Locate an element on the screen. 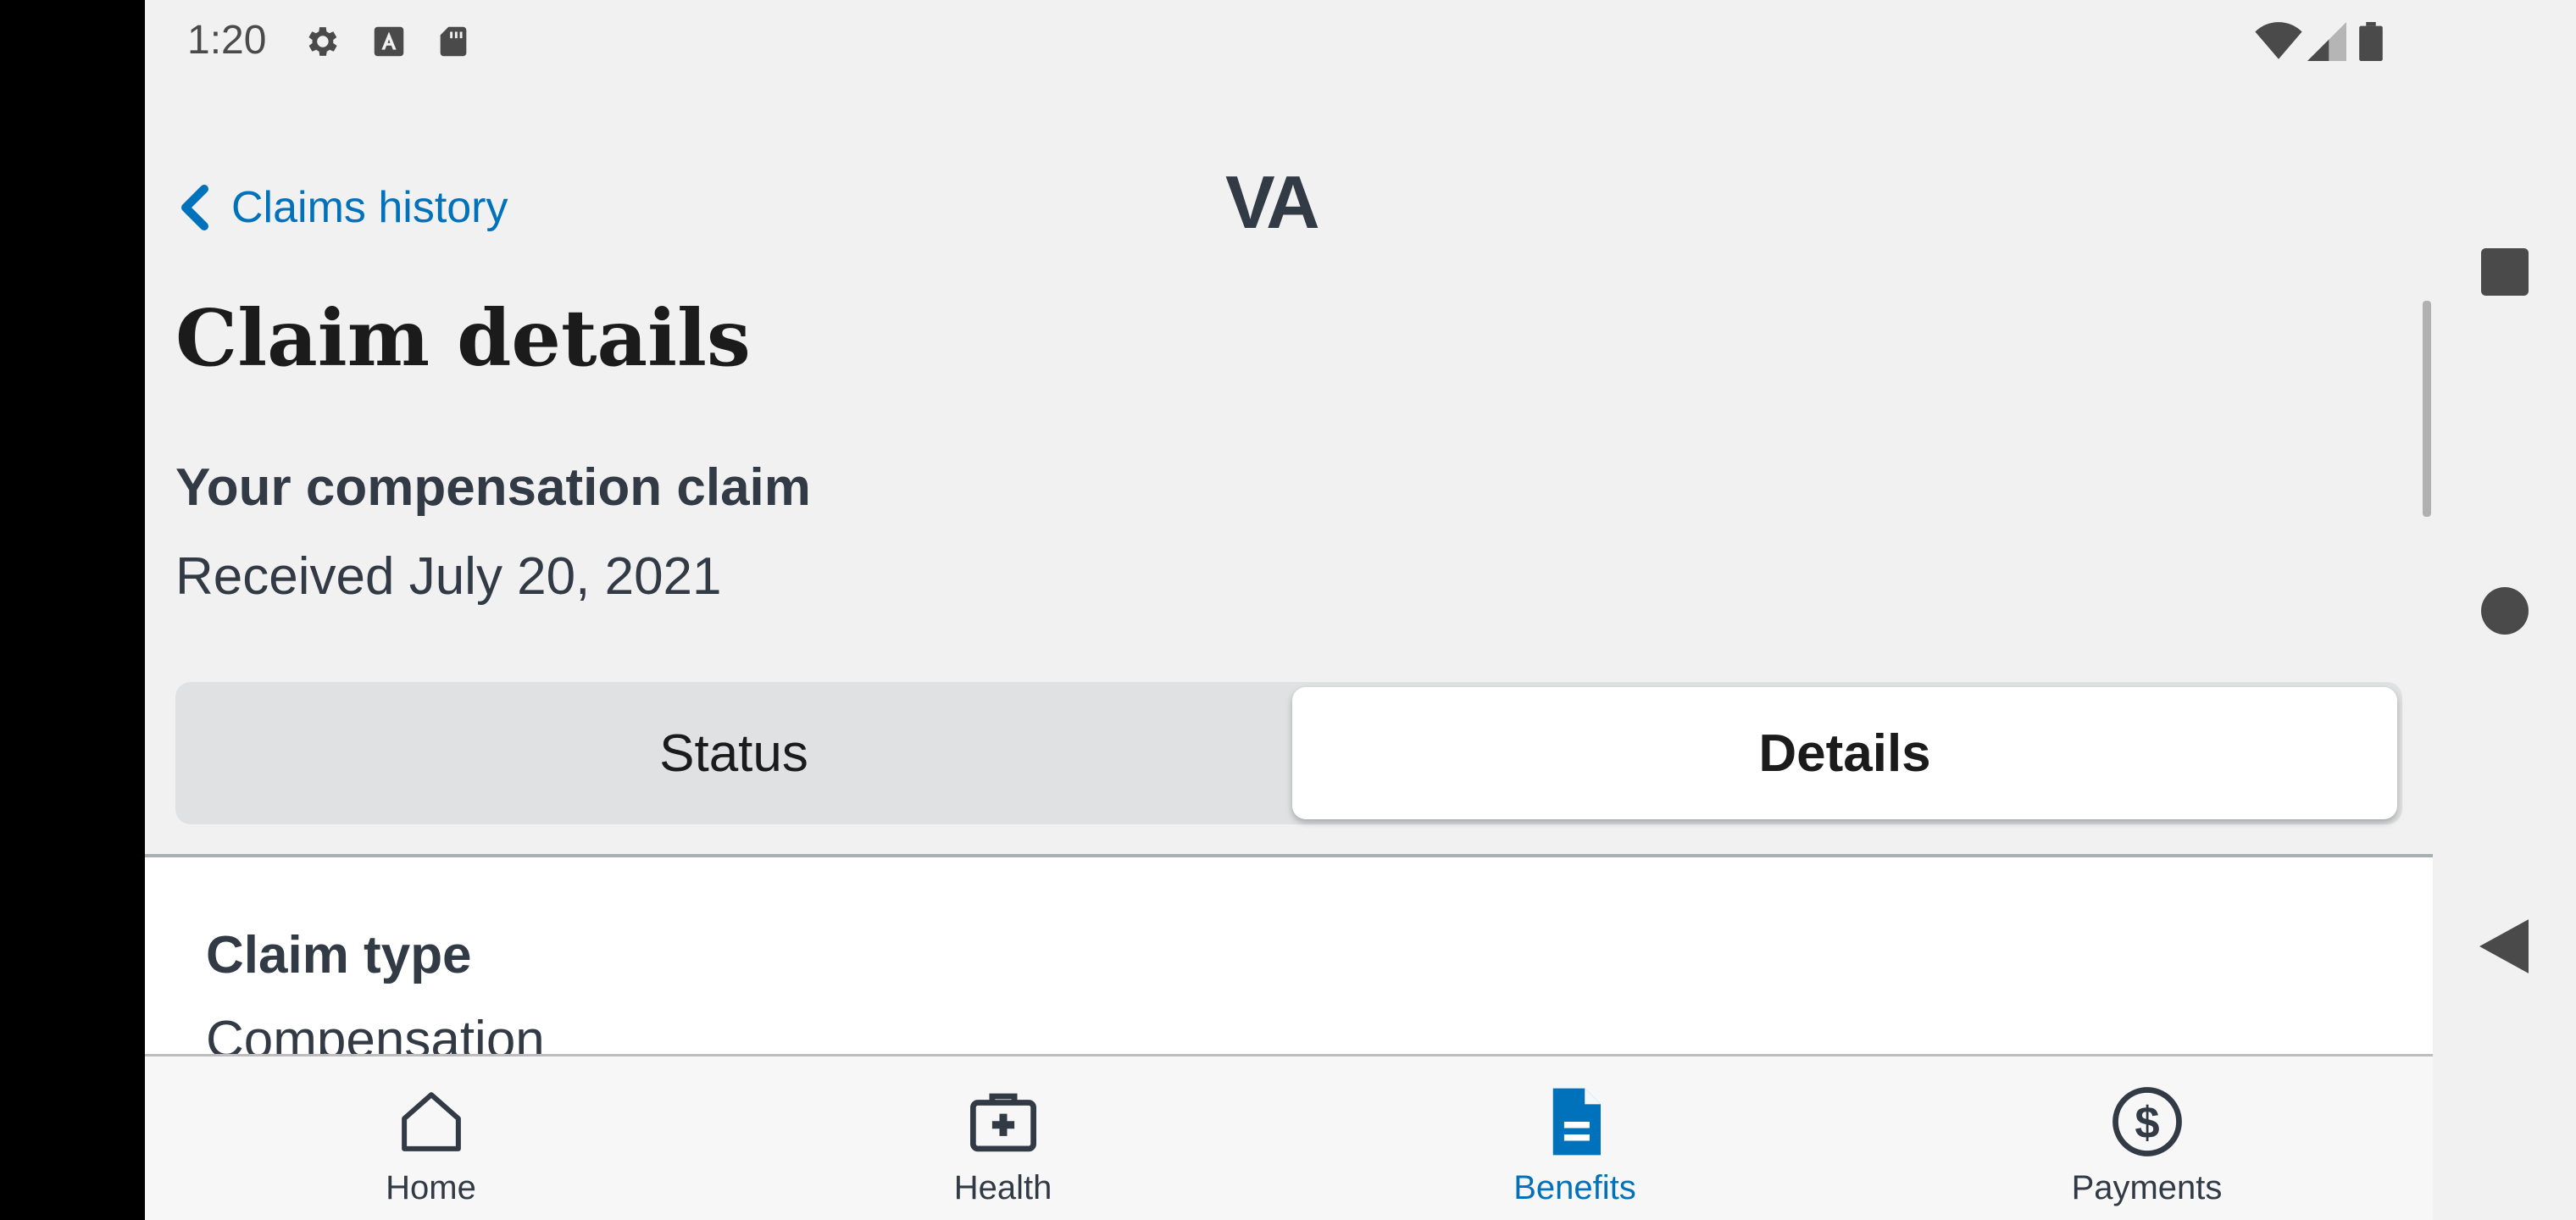  nav-tab-home: Home is located at coordinates (431, 1138).